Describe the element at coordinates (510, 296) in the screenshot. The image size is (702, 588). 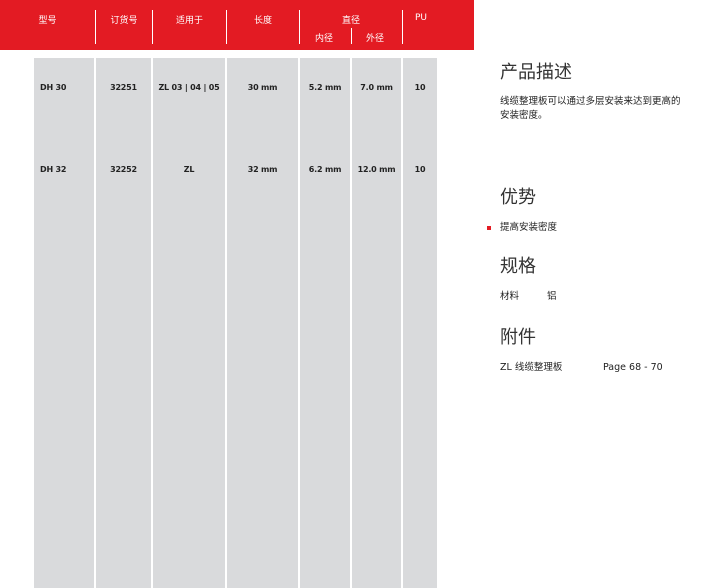
I see `spec-key: 材料` at that location.